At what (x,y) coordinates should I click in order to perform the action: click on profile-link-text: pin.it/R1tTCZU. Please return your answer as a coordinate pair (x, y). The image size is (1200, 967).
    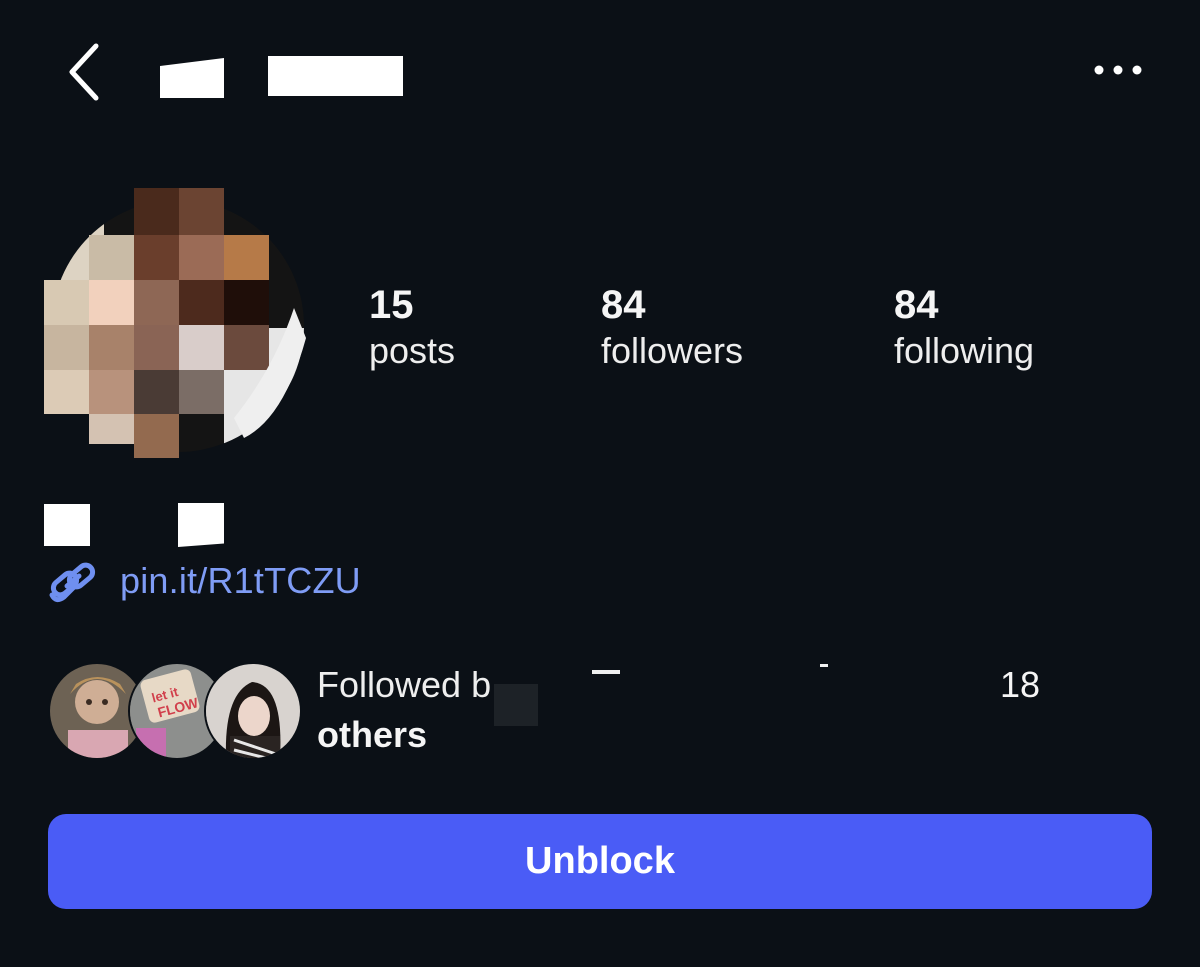
    Looking at the image, I should click on (240, 580).